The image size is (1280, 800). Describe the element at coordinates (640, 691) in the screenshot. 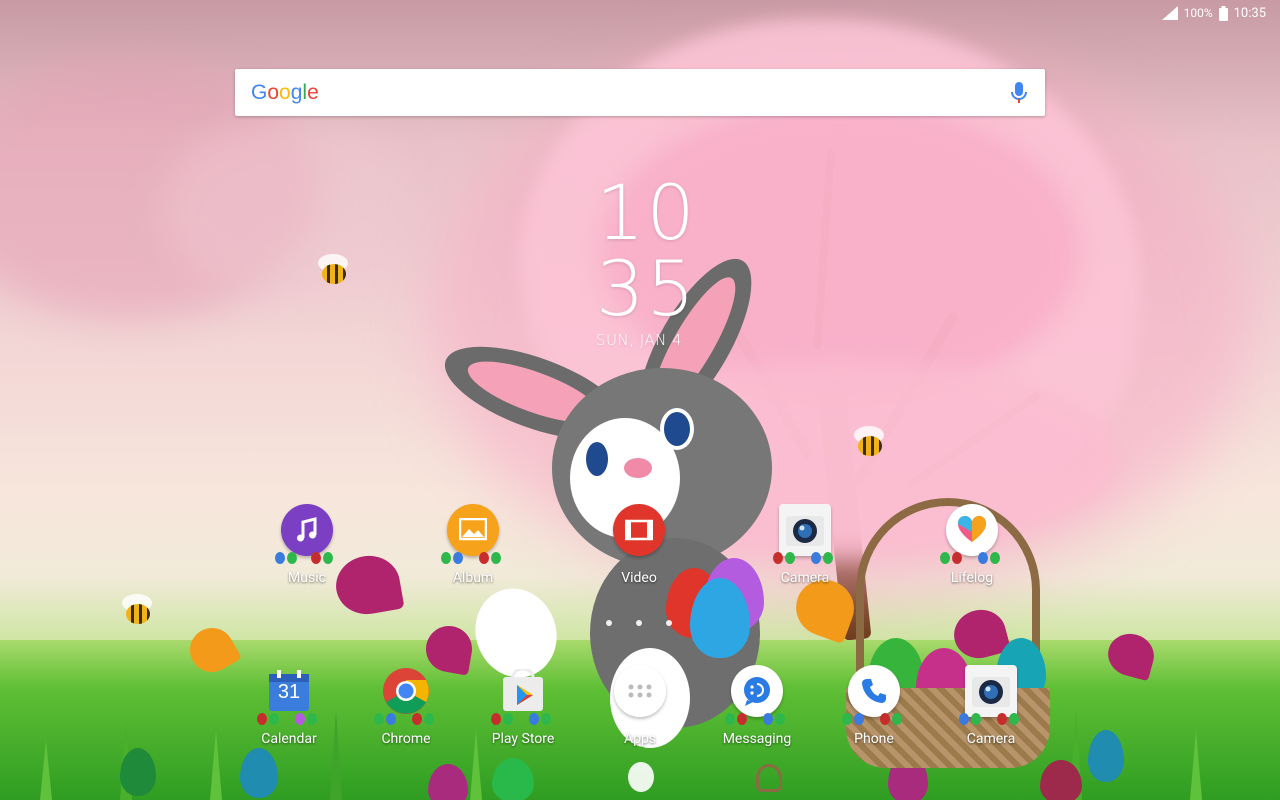

I see `apps-grid-icon` at that location.